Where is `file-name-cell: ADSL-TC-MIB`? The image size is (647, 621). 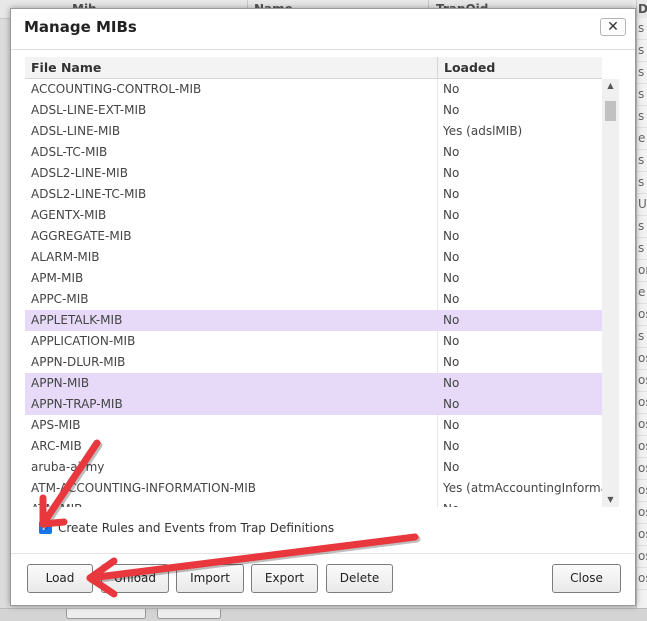
file-name-cell: ADSL-TC-MIB is located at coordinates (69, 152).